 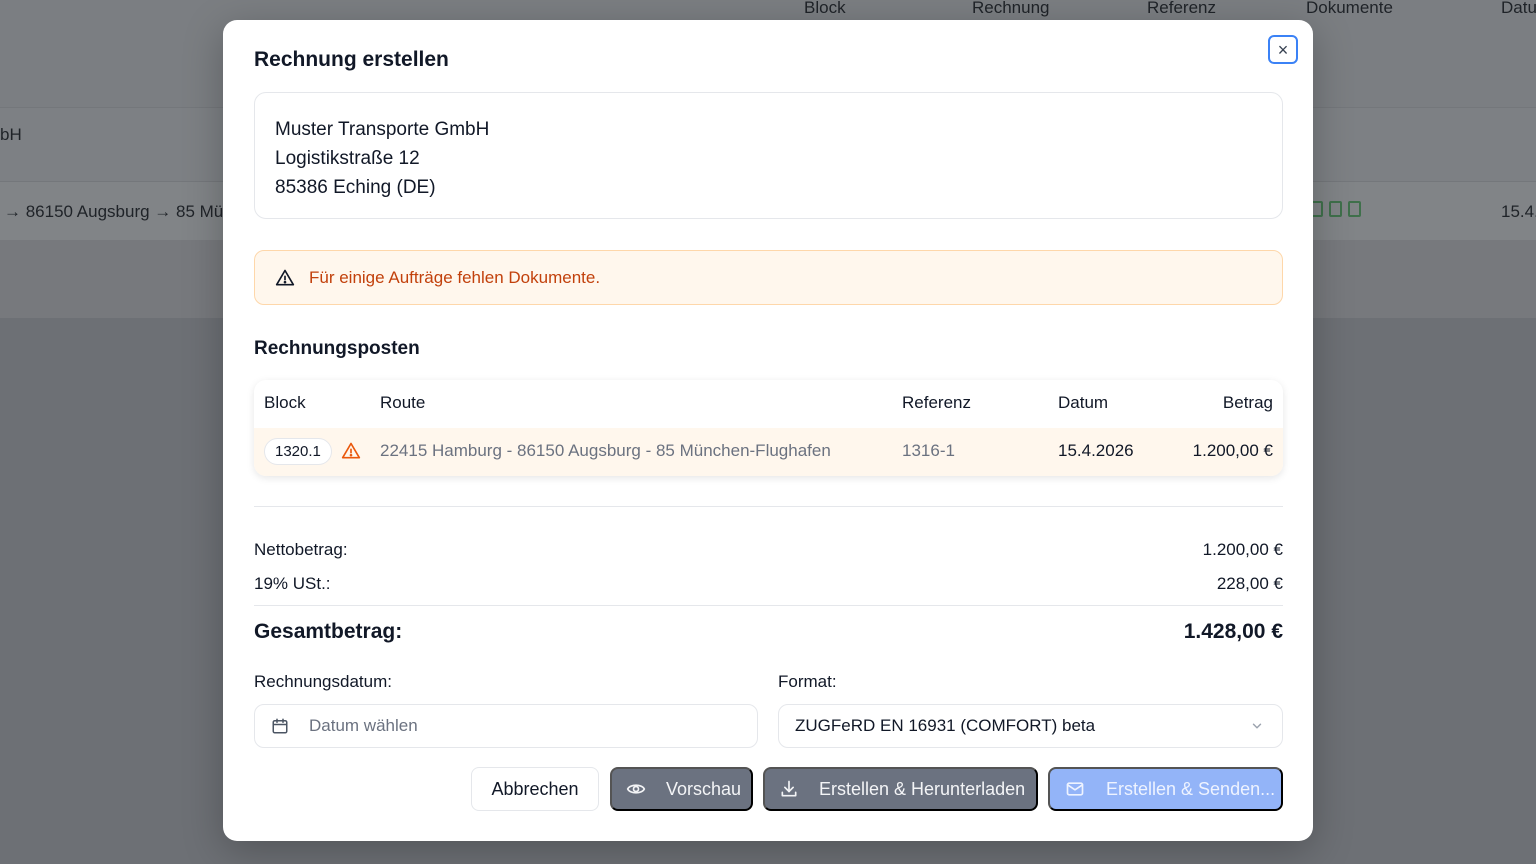 I want to click on eye-icon, so click(x=636, y=789).